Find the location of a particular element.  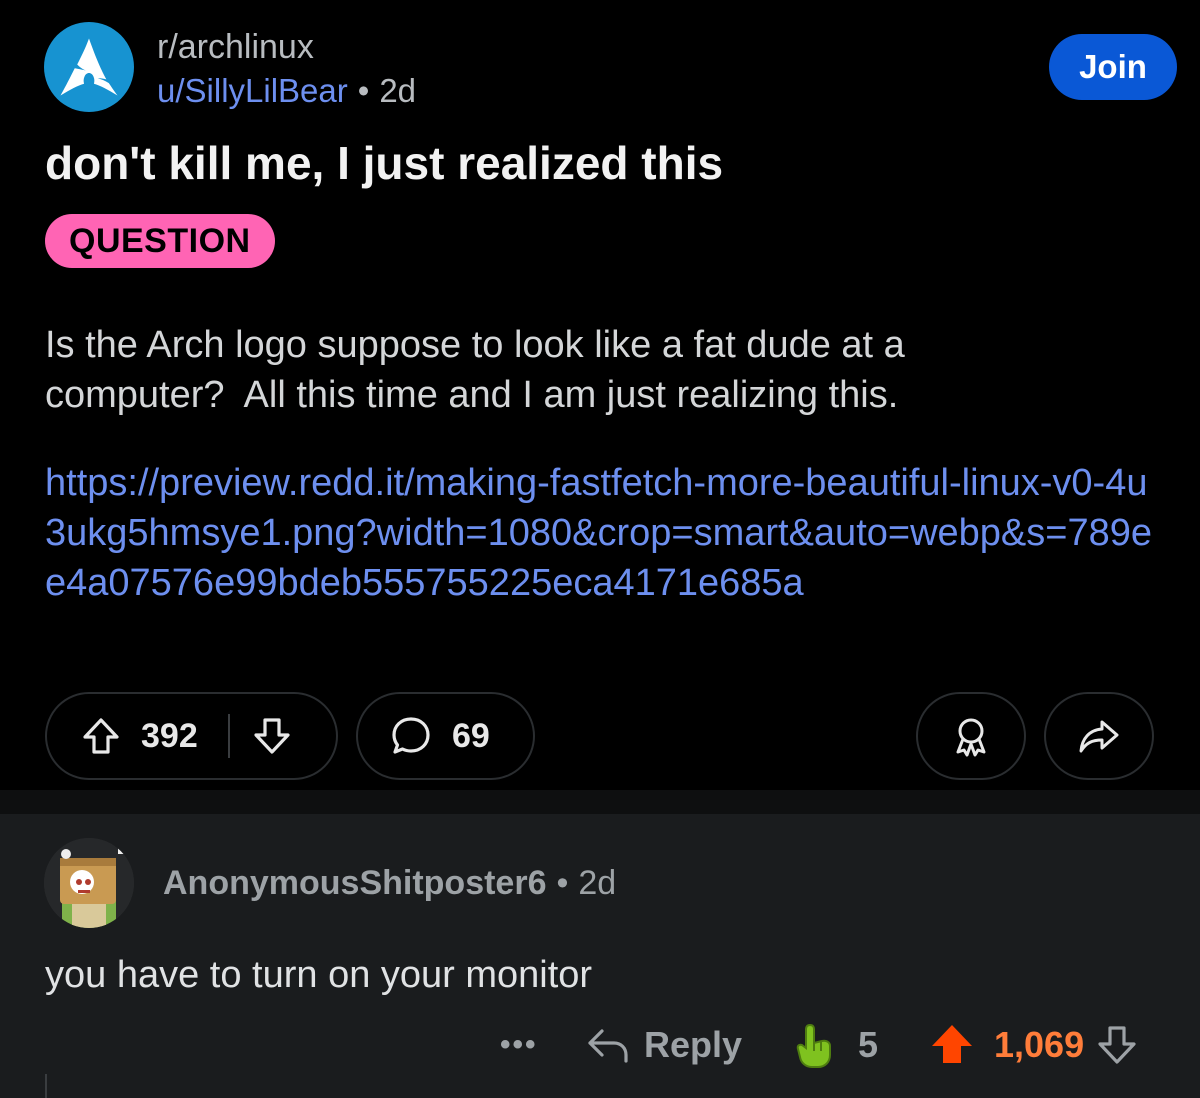

comment-icon is located at coordinates (411, 735).